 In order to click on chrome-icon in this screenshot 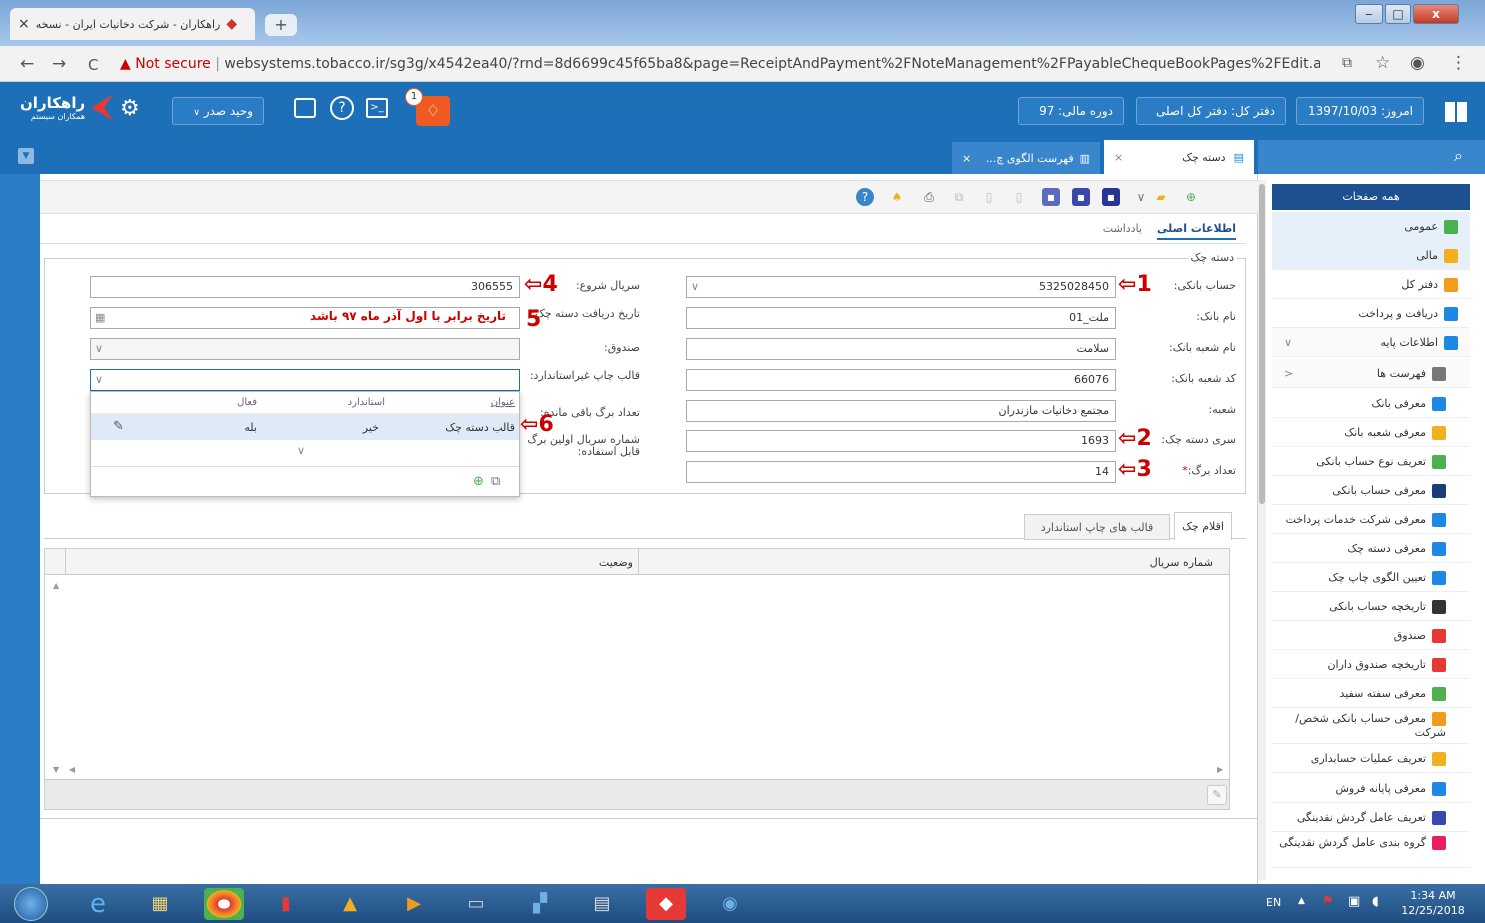, I will do `click(224, 904)`.